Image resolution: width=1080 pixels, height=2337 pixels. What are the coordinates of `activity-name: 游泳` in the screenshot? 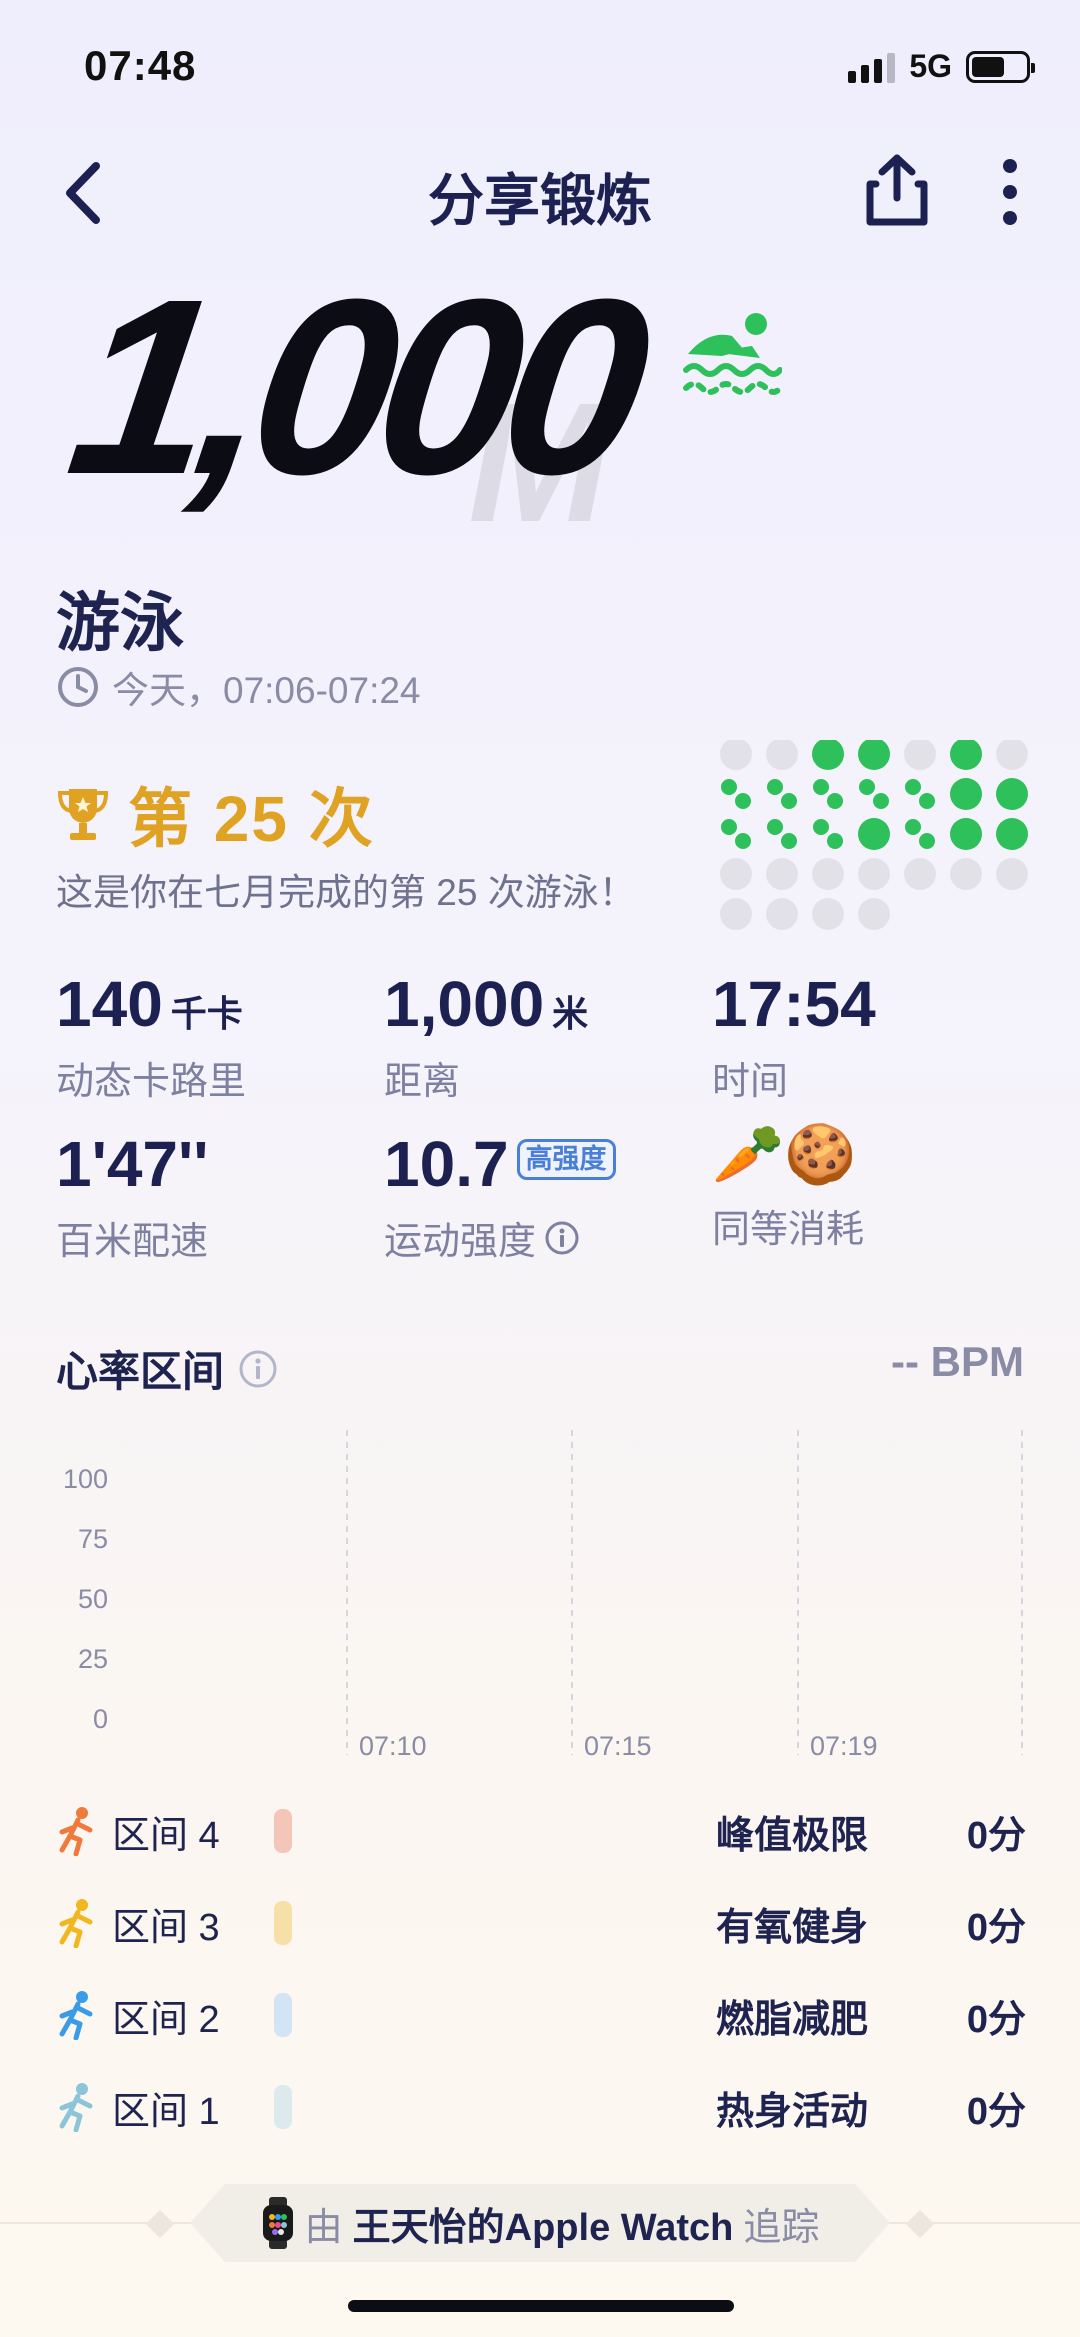 It's located at (120, 623).